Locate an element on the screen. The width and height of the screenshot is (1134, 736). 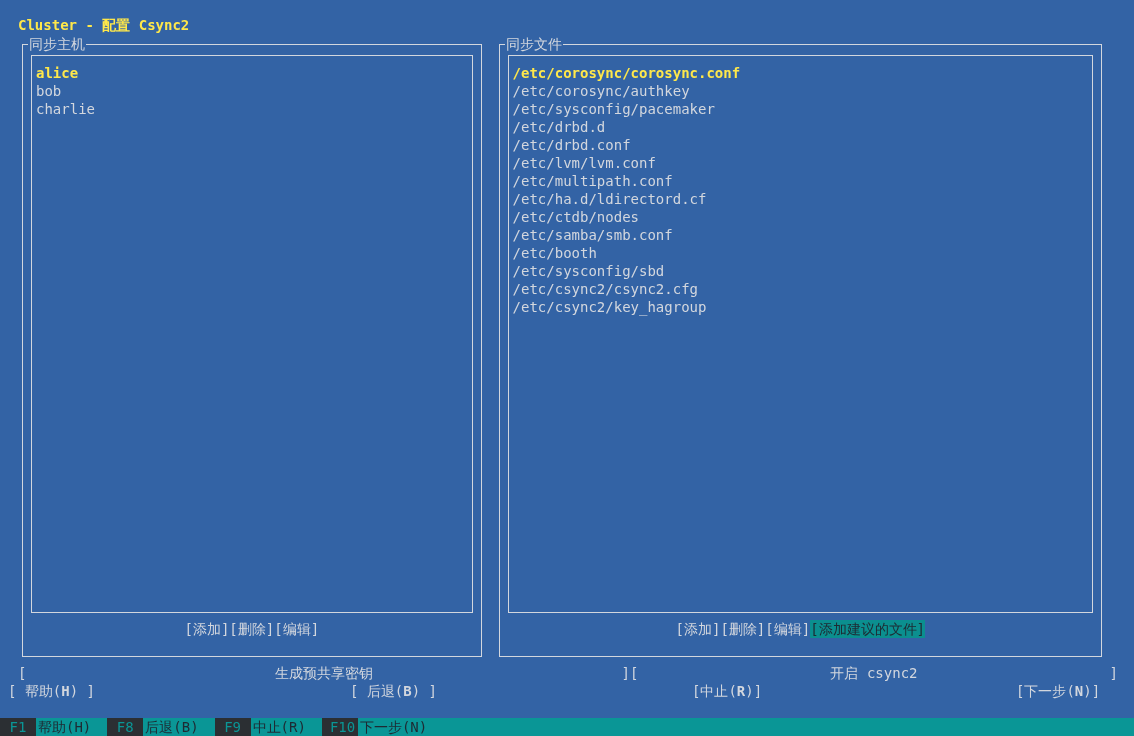
list-item: /etc/samba/smb.conf is located at coordinates (592, 235).